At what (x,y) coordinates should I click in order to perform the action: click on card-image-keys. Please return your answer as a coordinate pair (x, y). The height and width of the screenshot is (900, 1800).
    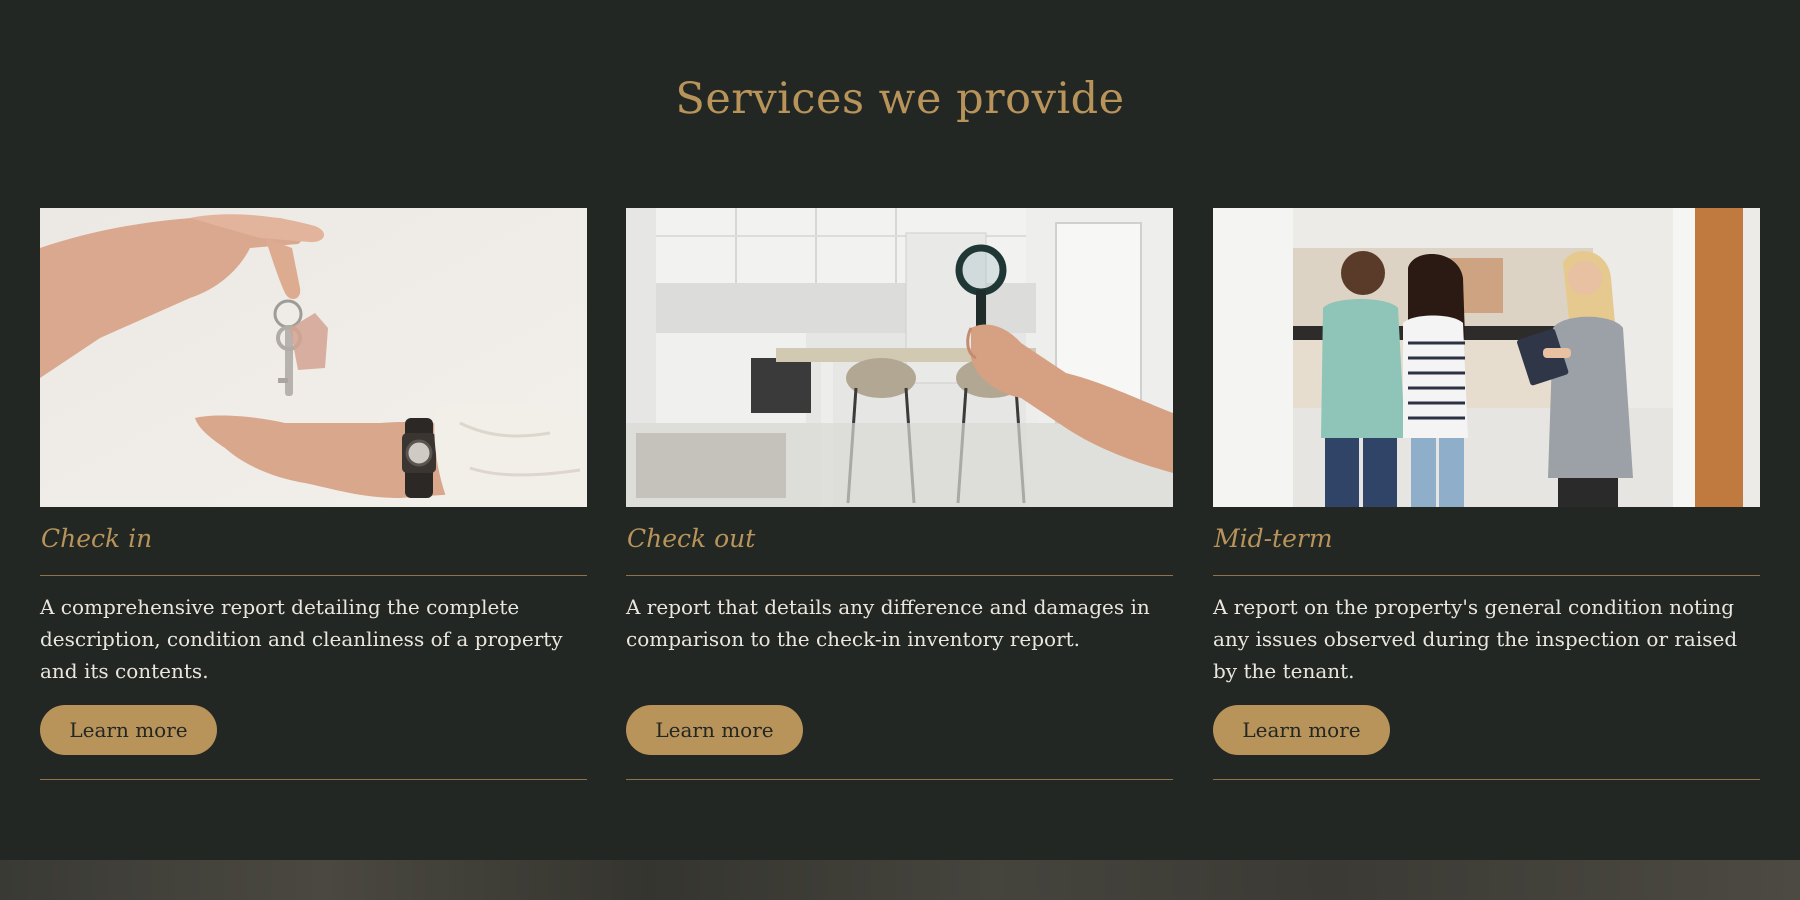
    Looking at the image, I should click on (313, 357).